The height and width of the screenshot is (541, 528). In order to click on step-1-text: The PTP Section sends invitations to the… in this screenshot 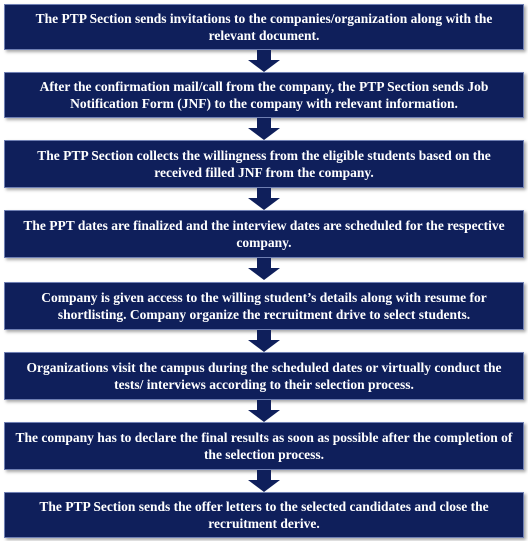, I will do `click(264, 27)`.